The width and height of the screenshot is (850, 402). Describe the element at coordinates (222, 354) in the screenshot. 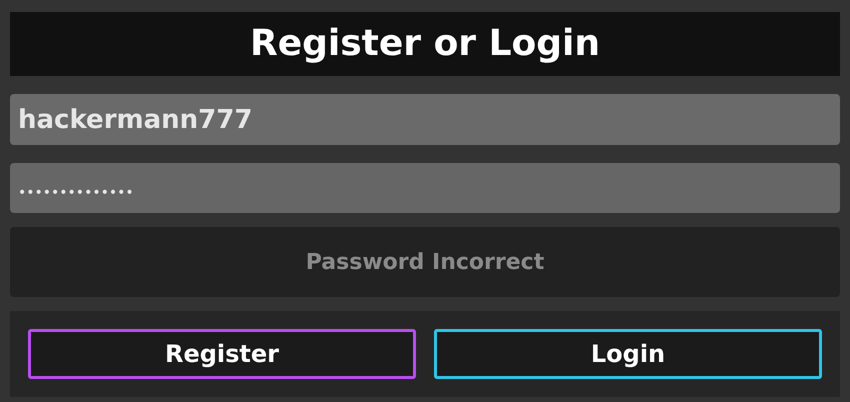

I see `register-button: Register` at that location.